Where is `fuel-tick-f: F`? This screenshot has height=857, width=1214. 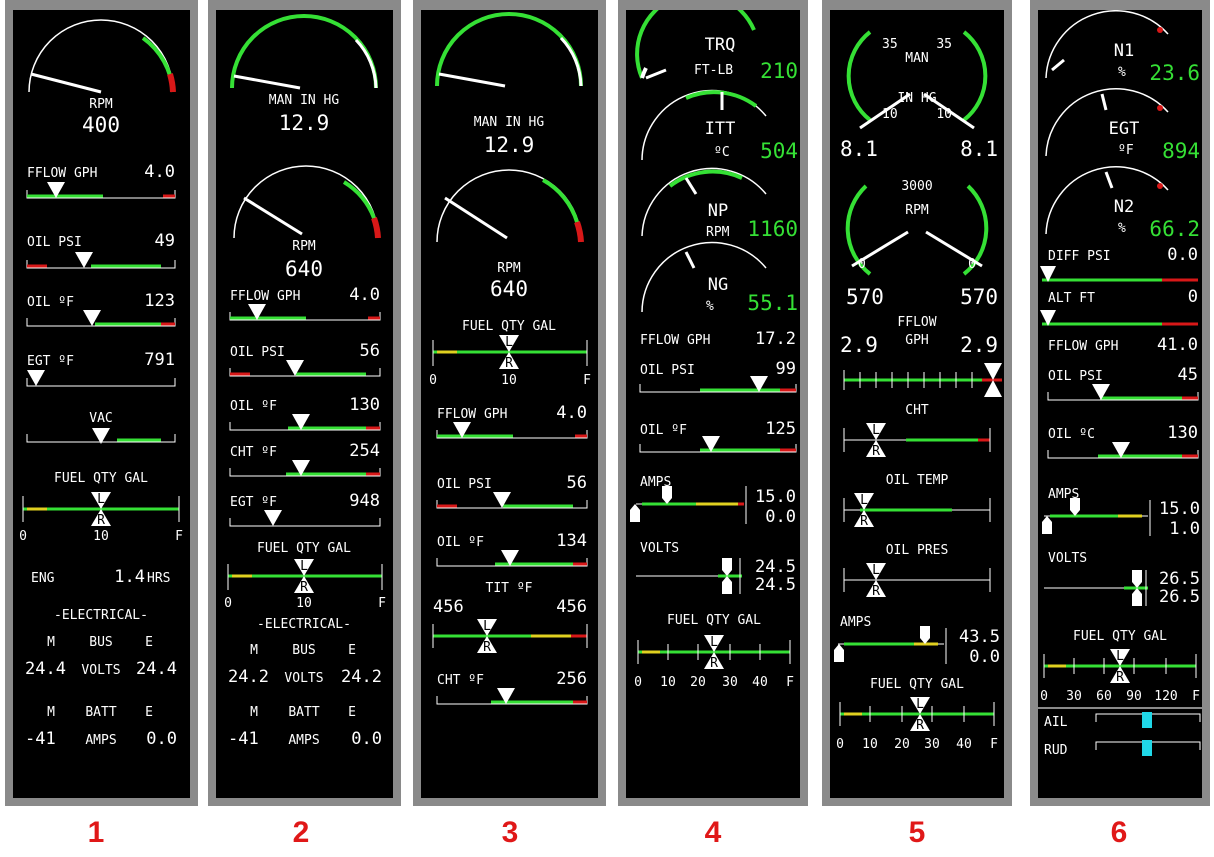 fuel-tick-f: F is located at coordinates (382, 603).